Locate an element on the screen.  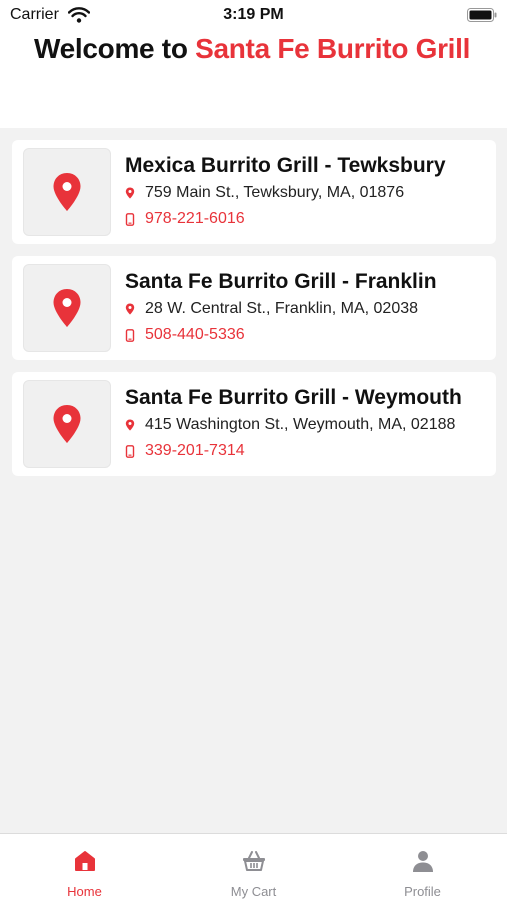
header: Welcome to Santa Fe Burrito Grill is located at coordinates (253, 79).